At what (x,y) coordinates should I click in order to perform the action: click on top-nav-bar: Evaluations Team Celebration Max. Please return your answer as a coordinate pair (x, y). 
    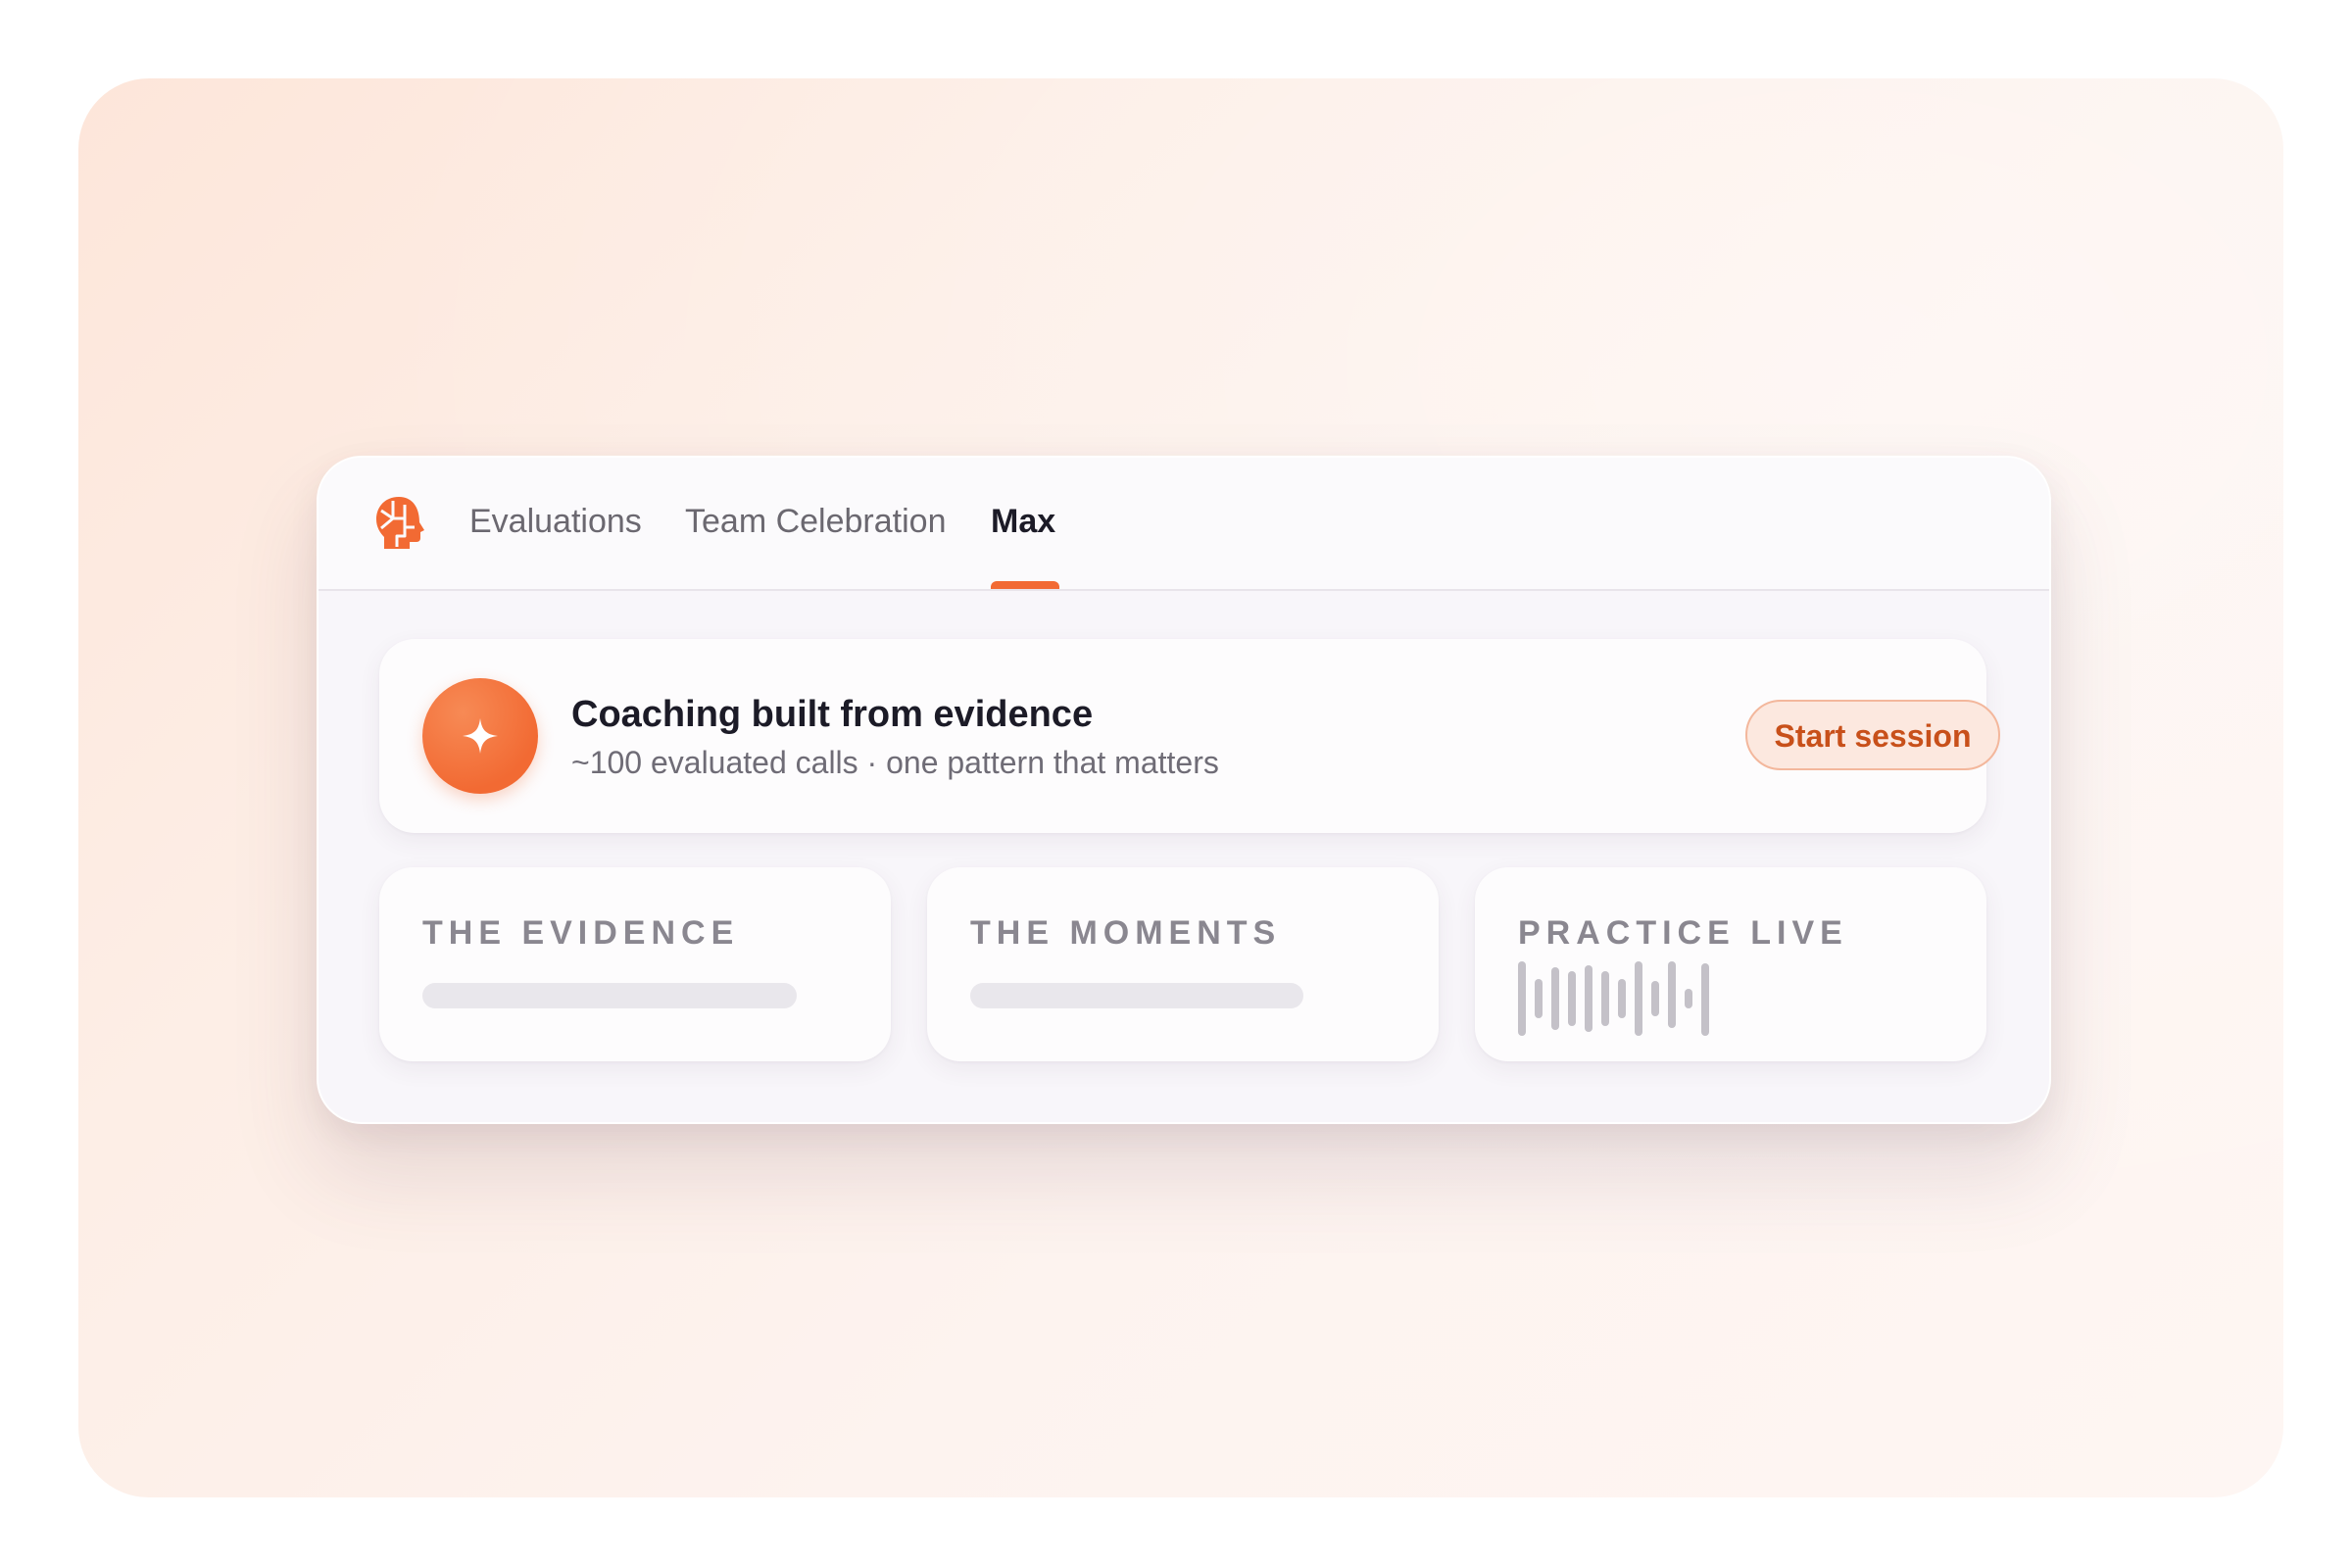
    Looking at the image, I should click on (1183, 524).